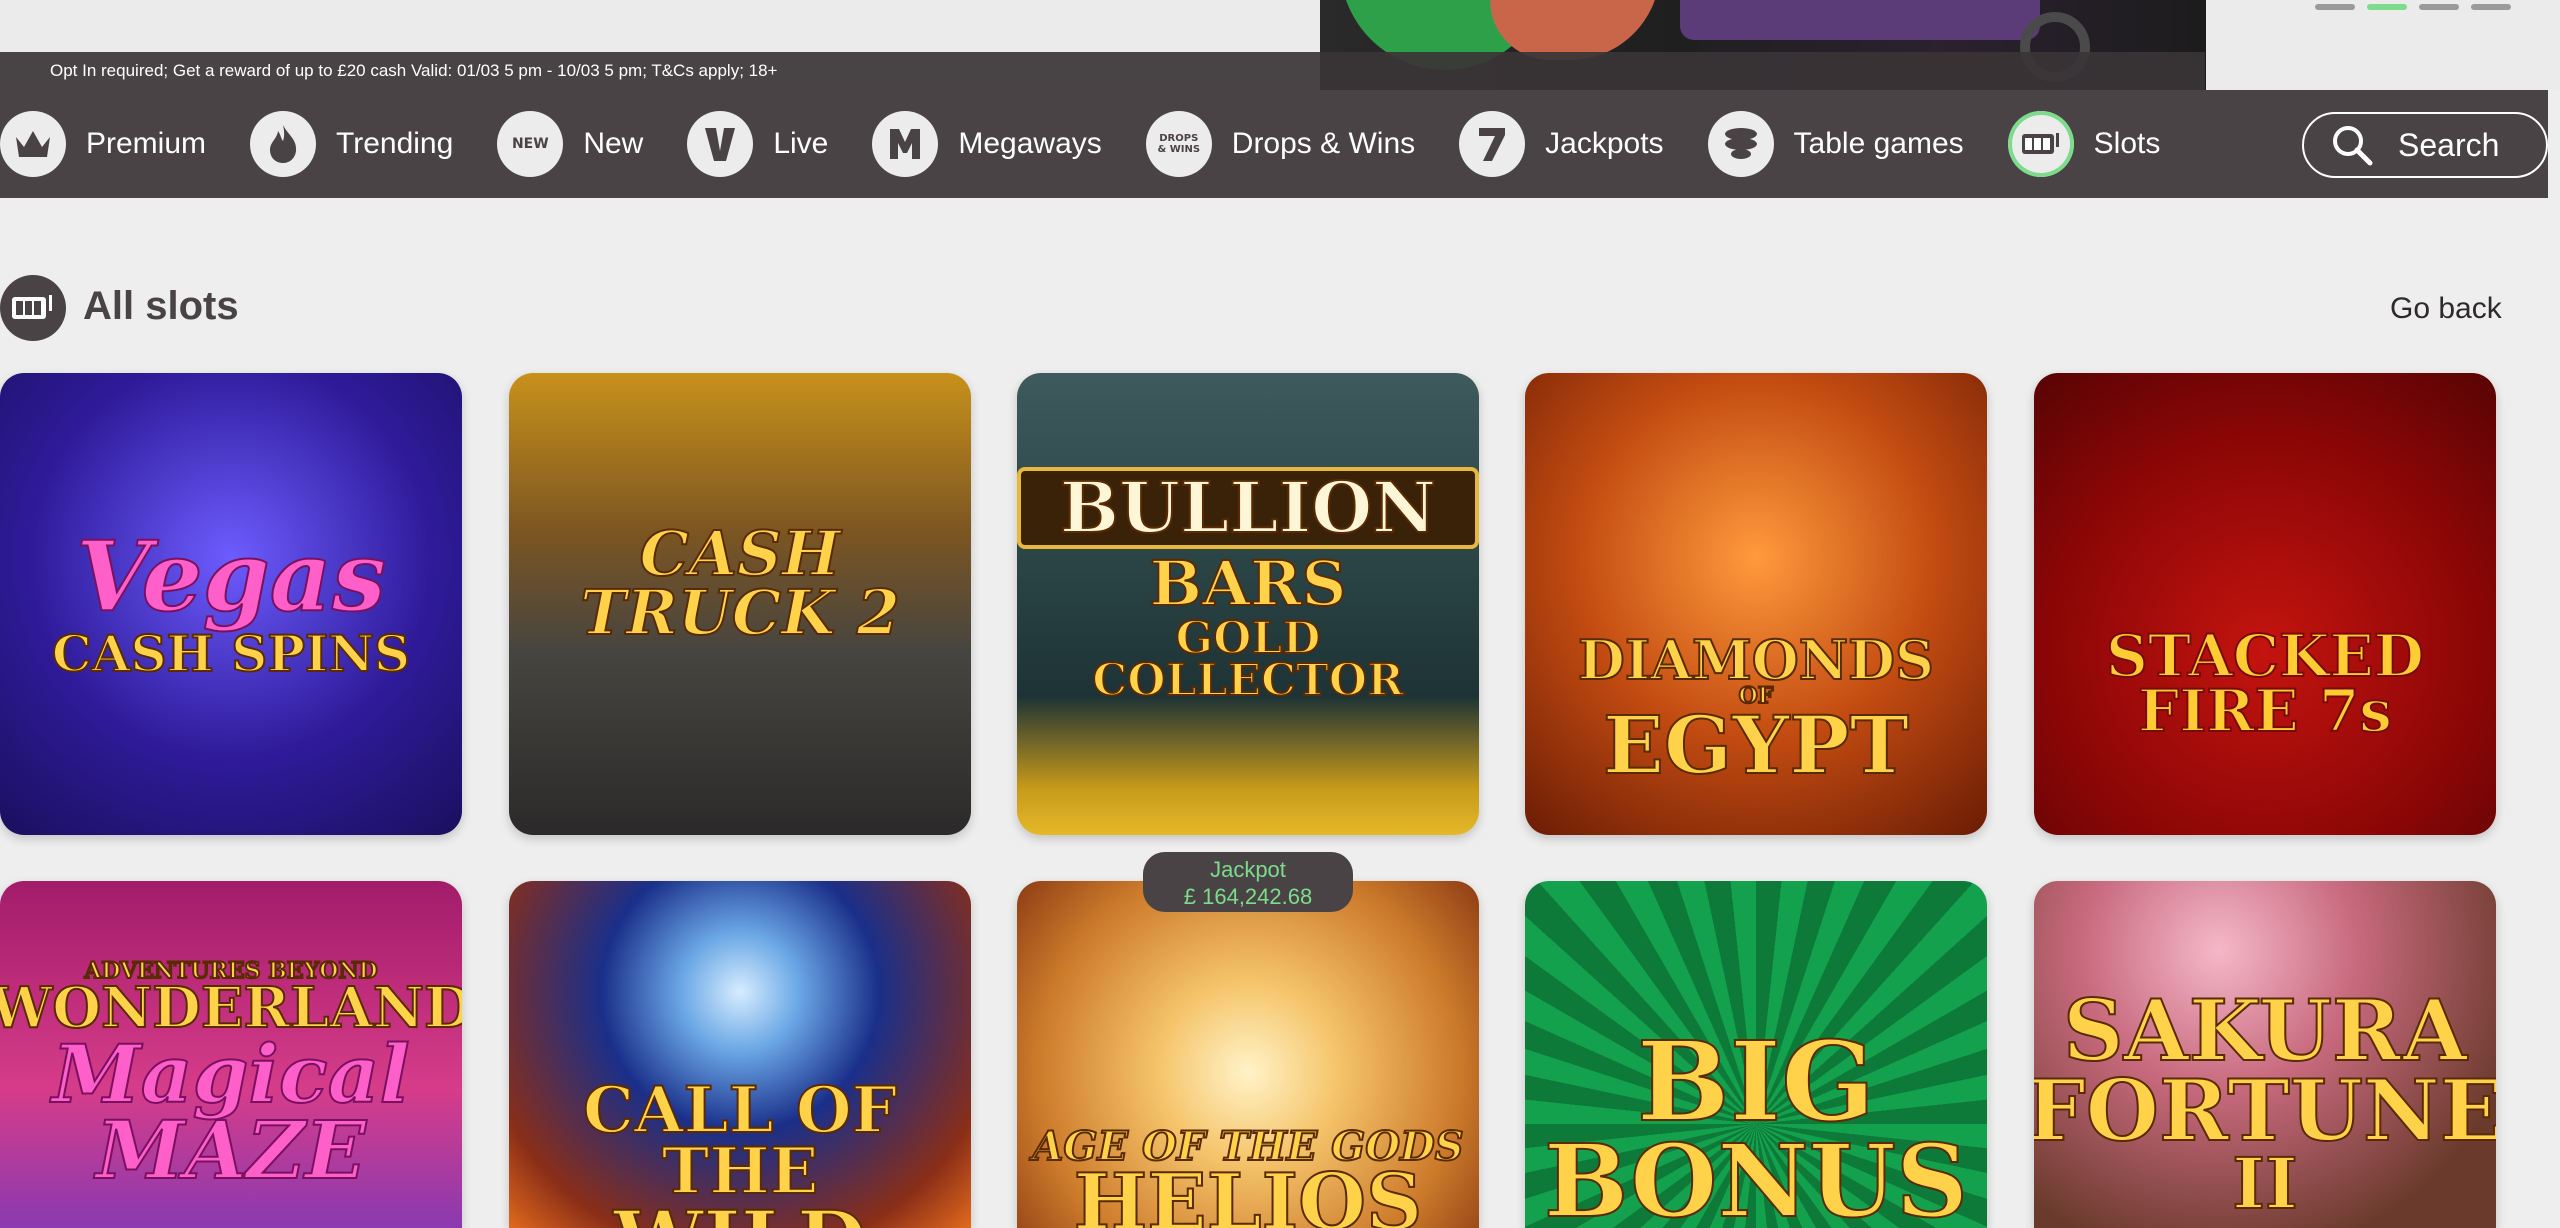 This screenshot has width=2560, height=1228. Describe the element at coordinates (740, 1150) in the screenshot. I see `game-title: CALL OF THE WILD` at that location.